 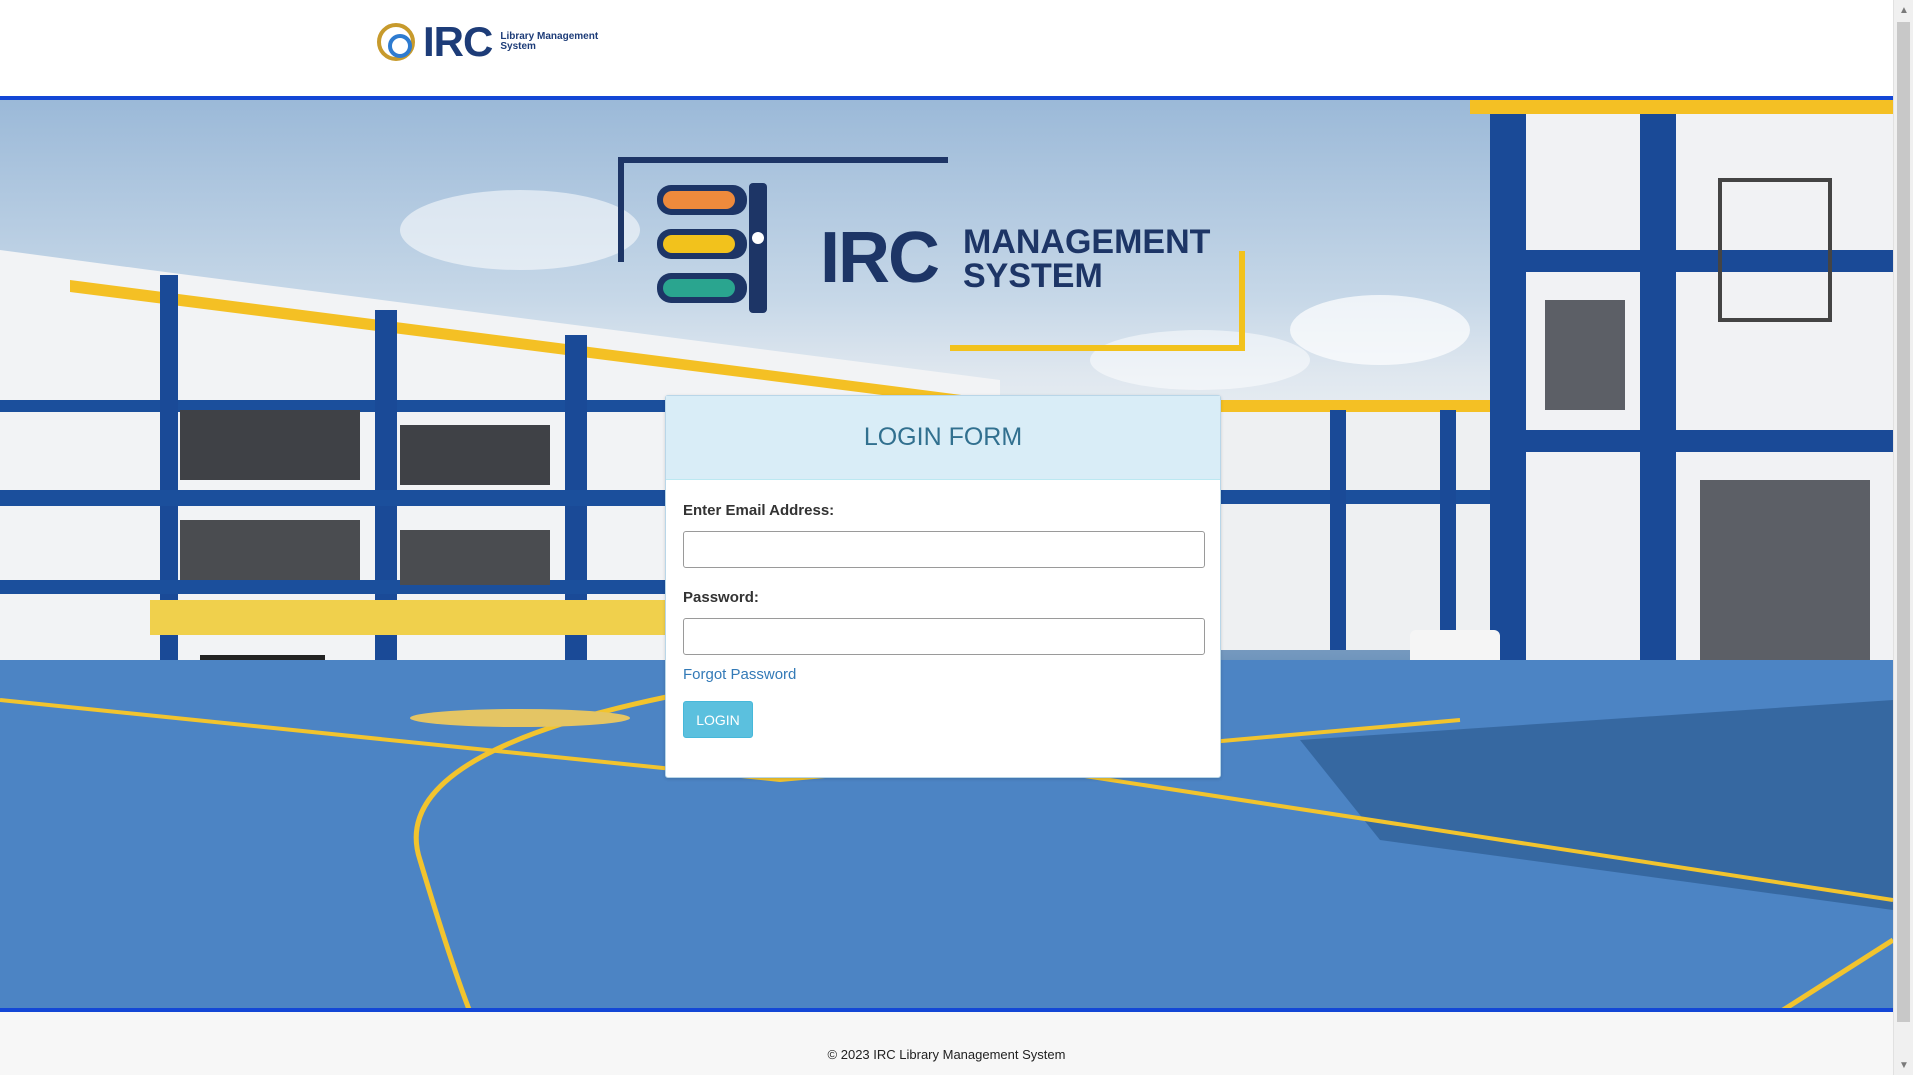 I want to click on password-label: Password:, so click(x=721, y=597).